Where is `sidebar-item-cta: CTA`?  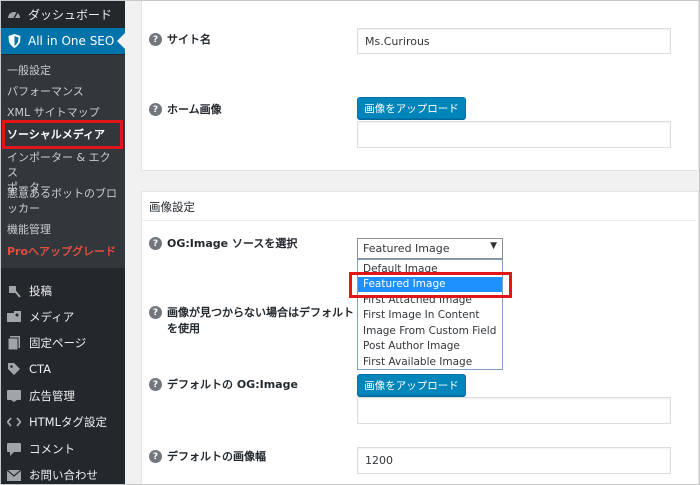
sidebar-item-cta: CTA is located at coordinates (63, 369).